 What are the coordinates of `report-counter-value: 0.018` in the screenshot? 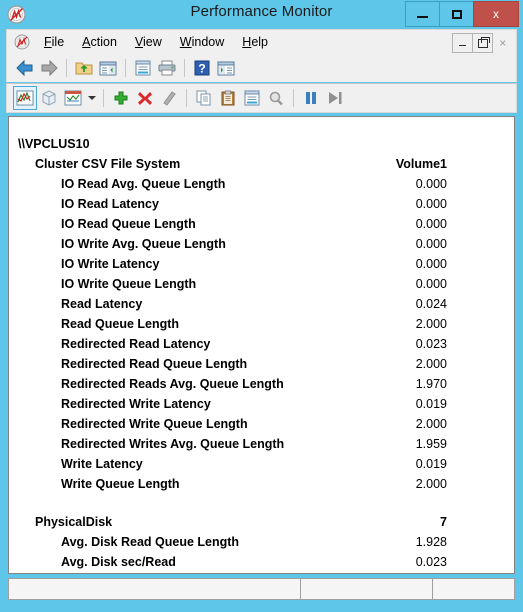 It's located at (353, 572).